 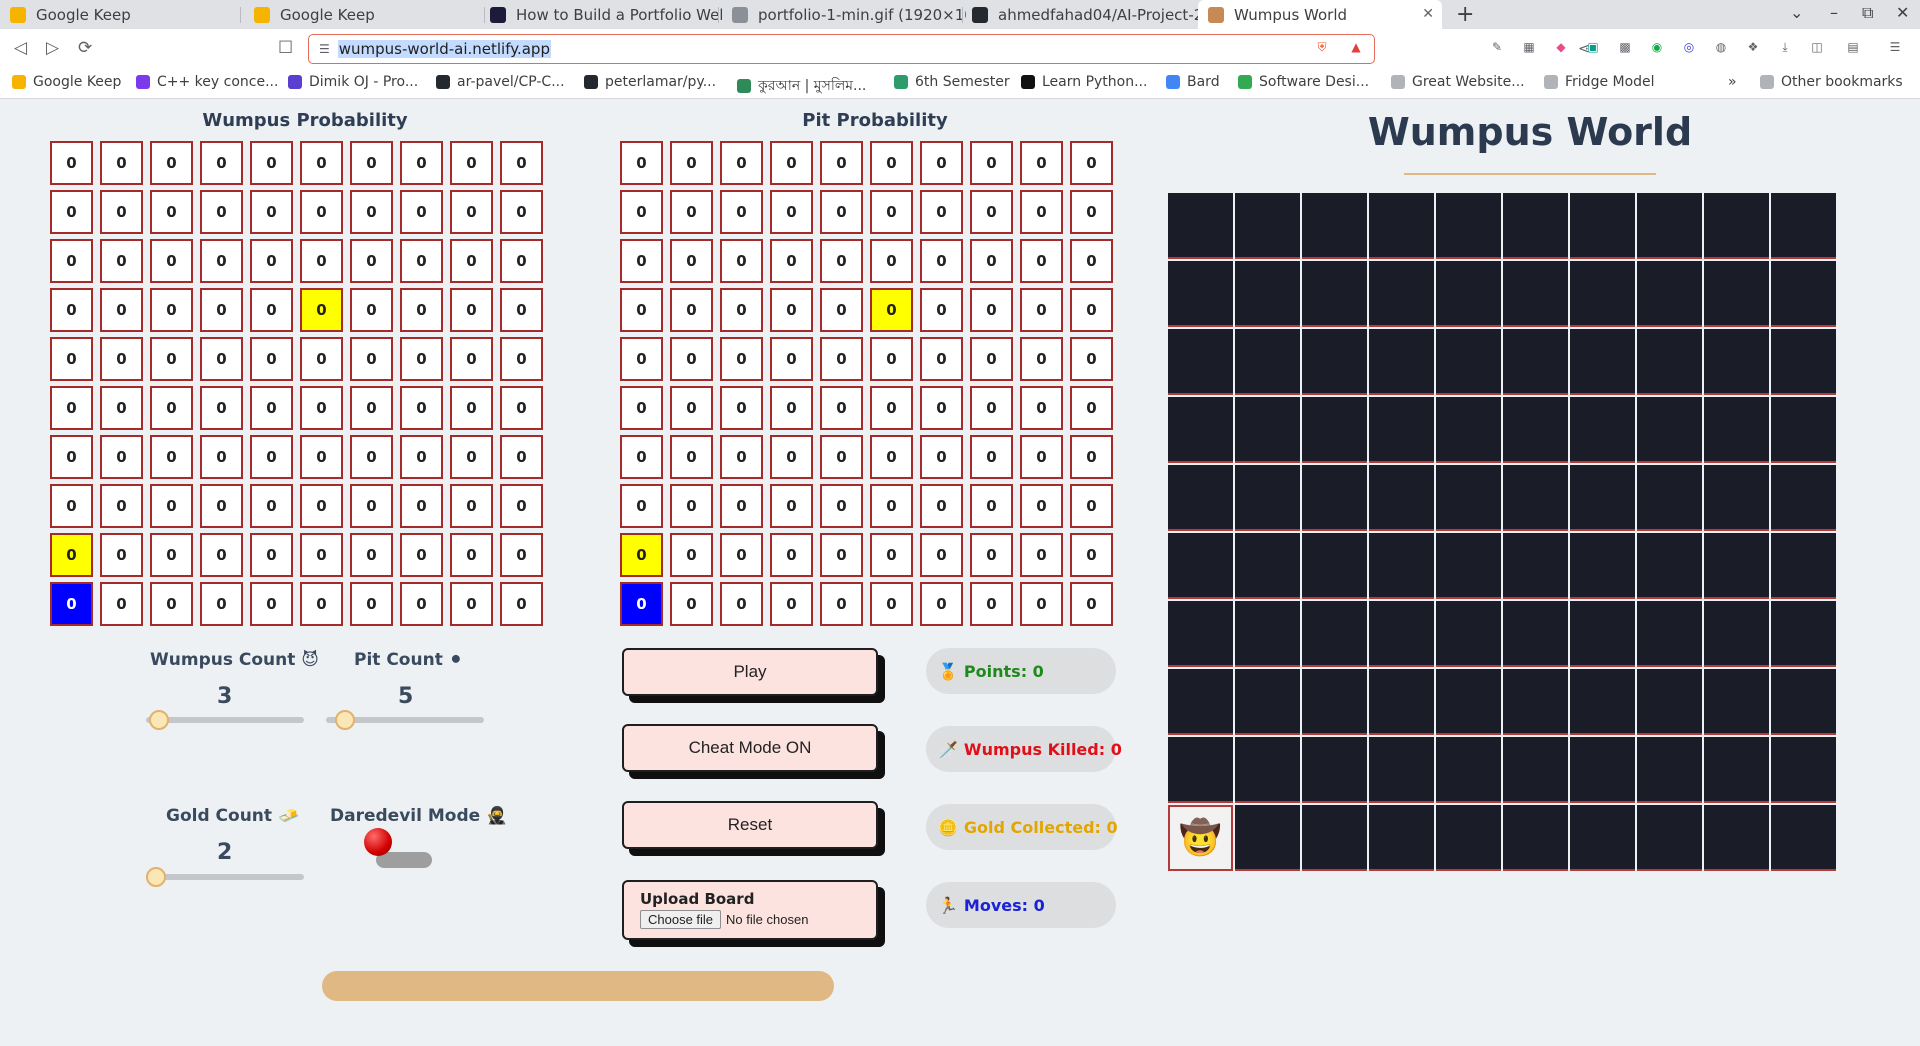 I want to click on tab-search-icon: ⌄, so click(x=1796, y=12).